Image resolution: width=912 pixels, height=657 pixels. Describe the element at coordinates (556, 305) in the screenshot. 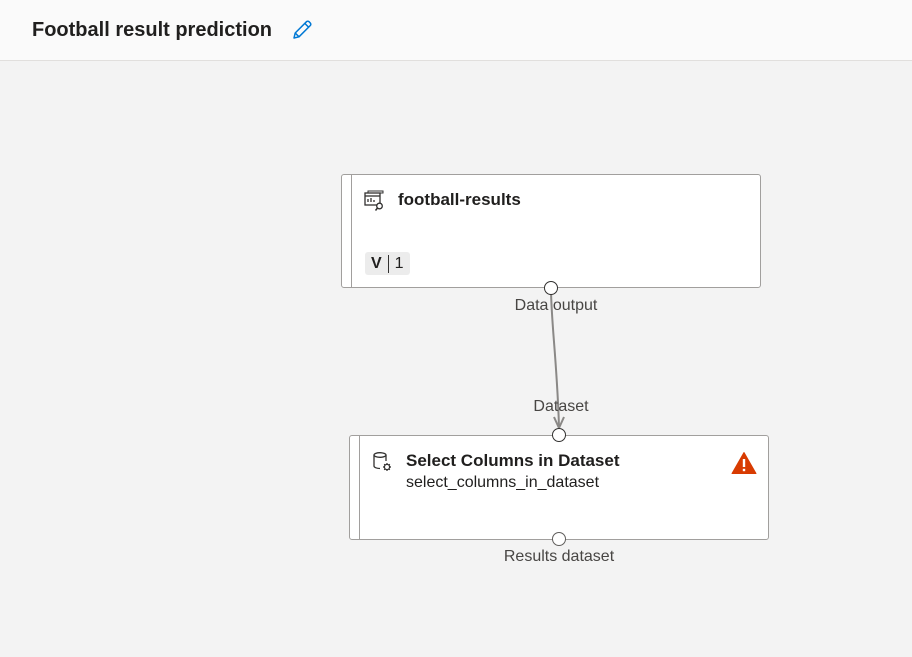

I see `data-output-port-label: Data output` at that location.